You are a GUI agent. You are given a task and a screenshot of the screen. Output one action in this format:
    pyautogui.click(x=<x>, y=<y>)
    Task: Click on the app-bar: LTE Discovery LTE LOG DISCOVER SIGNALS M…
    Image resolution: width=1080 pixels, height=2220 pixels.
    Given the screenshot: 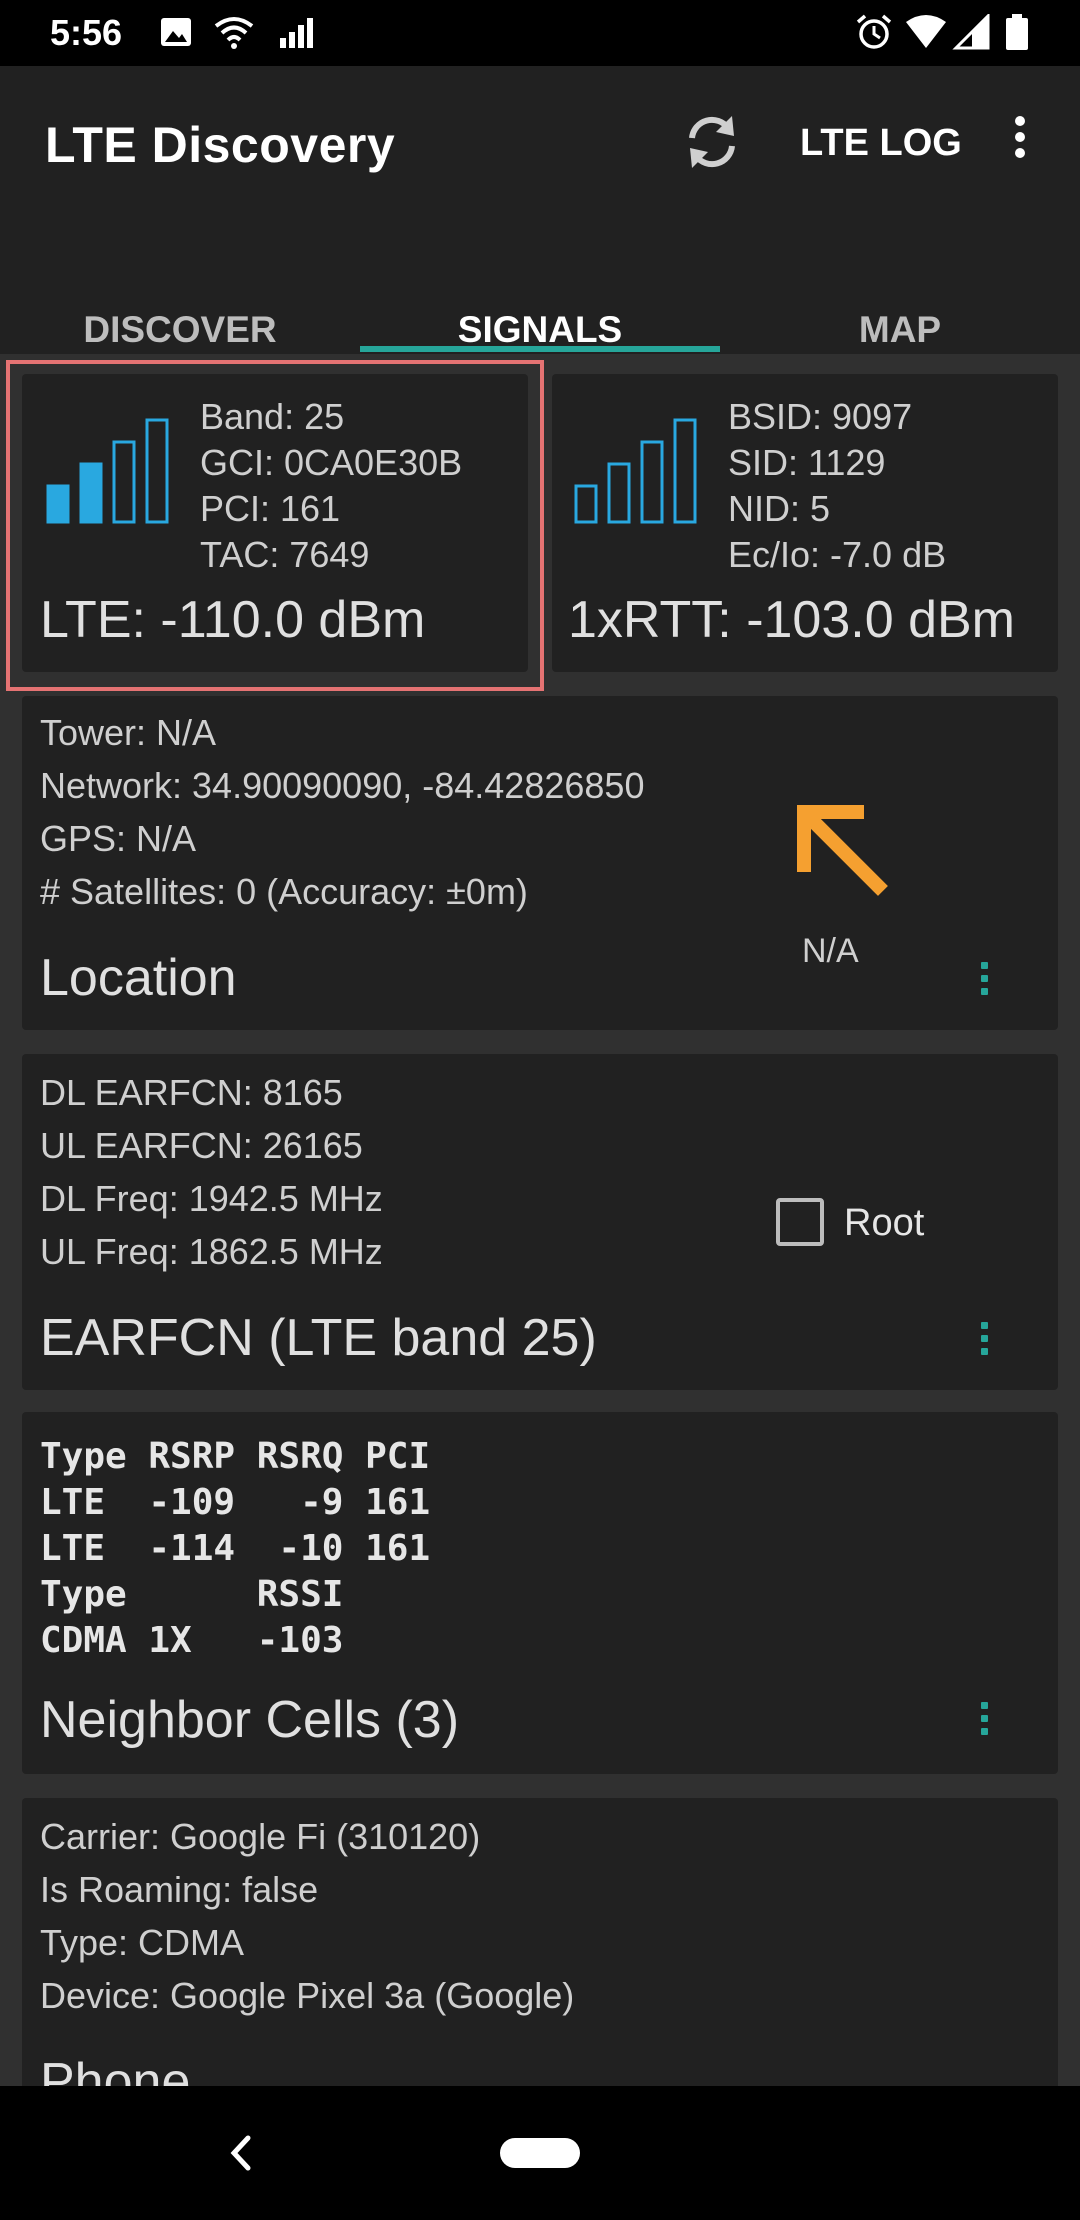 What is the action you would take?
    pyautogui.click(x=540, y=210)
    